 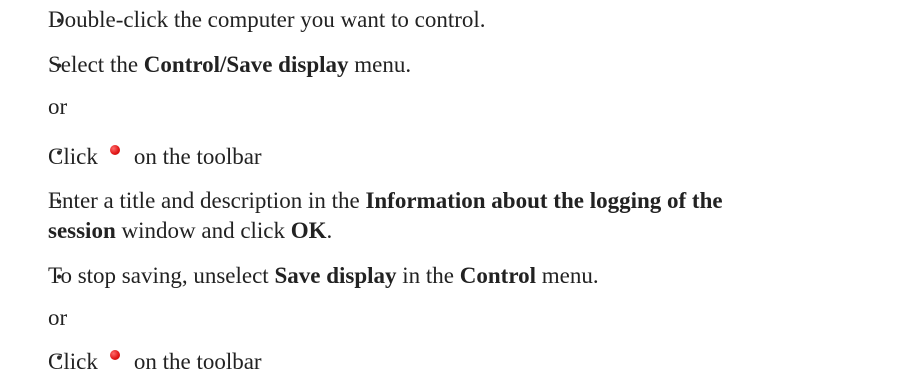 I want to click on step-text: Select the Control/Save display menu., so click(x=230, y=64).